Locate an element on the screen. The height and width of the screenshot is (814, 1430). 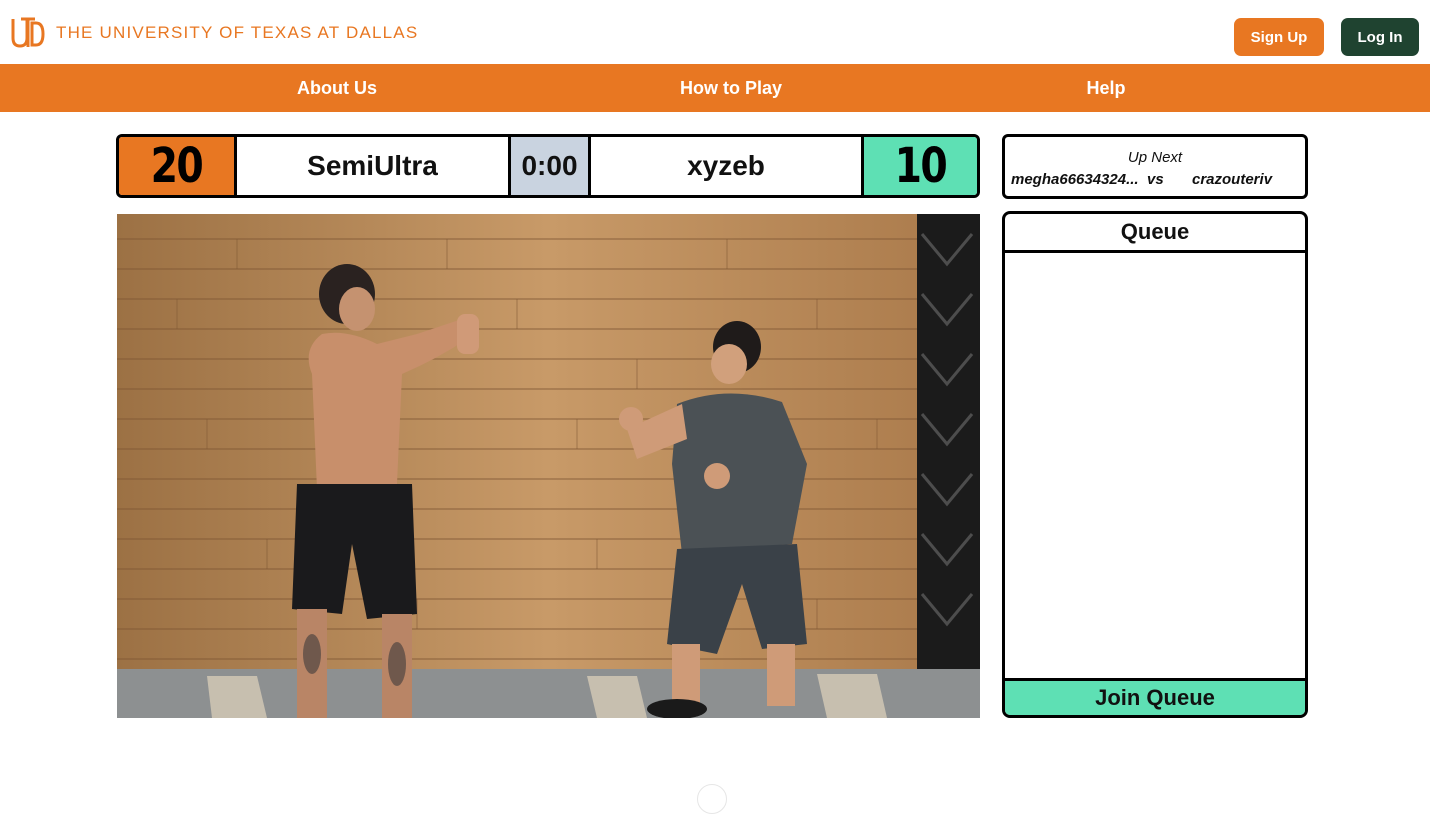
log-in-button: Log In is located at coordinates (1380, 37).